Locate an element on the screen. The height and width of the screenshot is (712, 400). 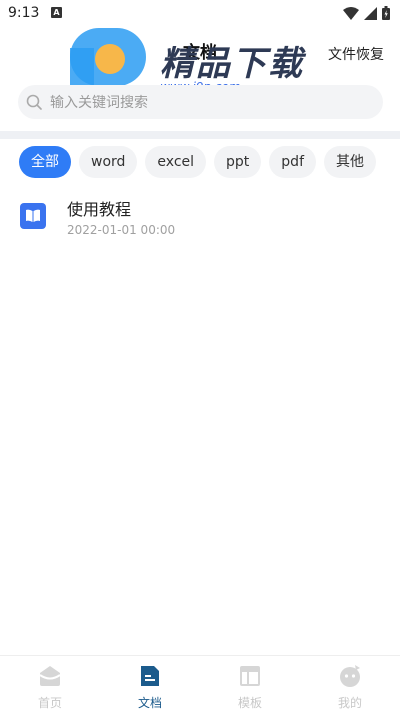
status-icons is located at coordinates (366, 13).